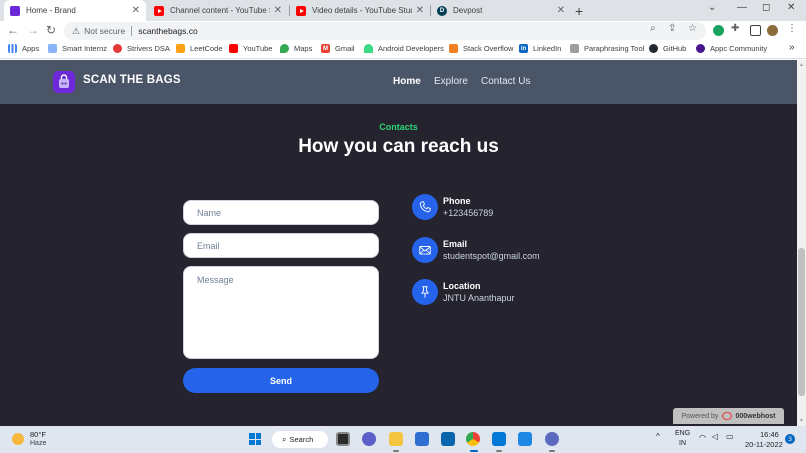 The height and width of the screenshot is (453, 806). Describe the element at coordinates (702, 437) in the screenshot. I see `wifi-icon: ◠` at that location.